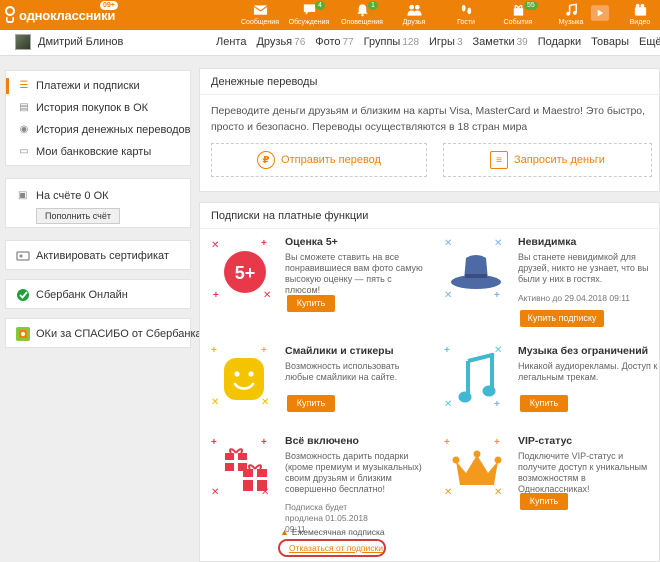  Describe the element at coordinates (466, 10) in the screenshot. I see `footprints-icon` at that location.